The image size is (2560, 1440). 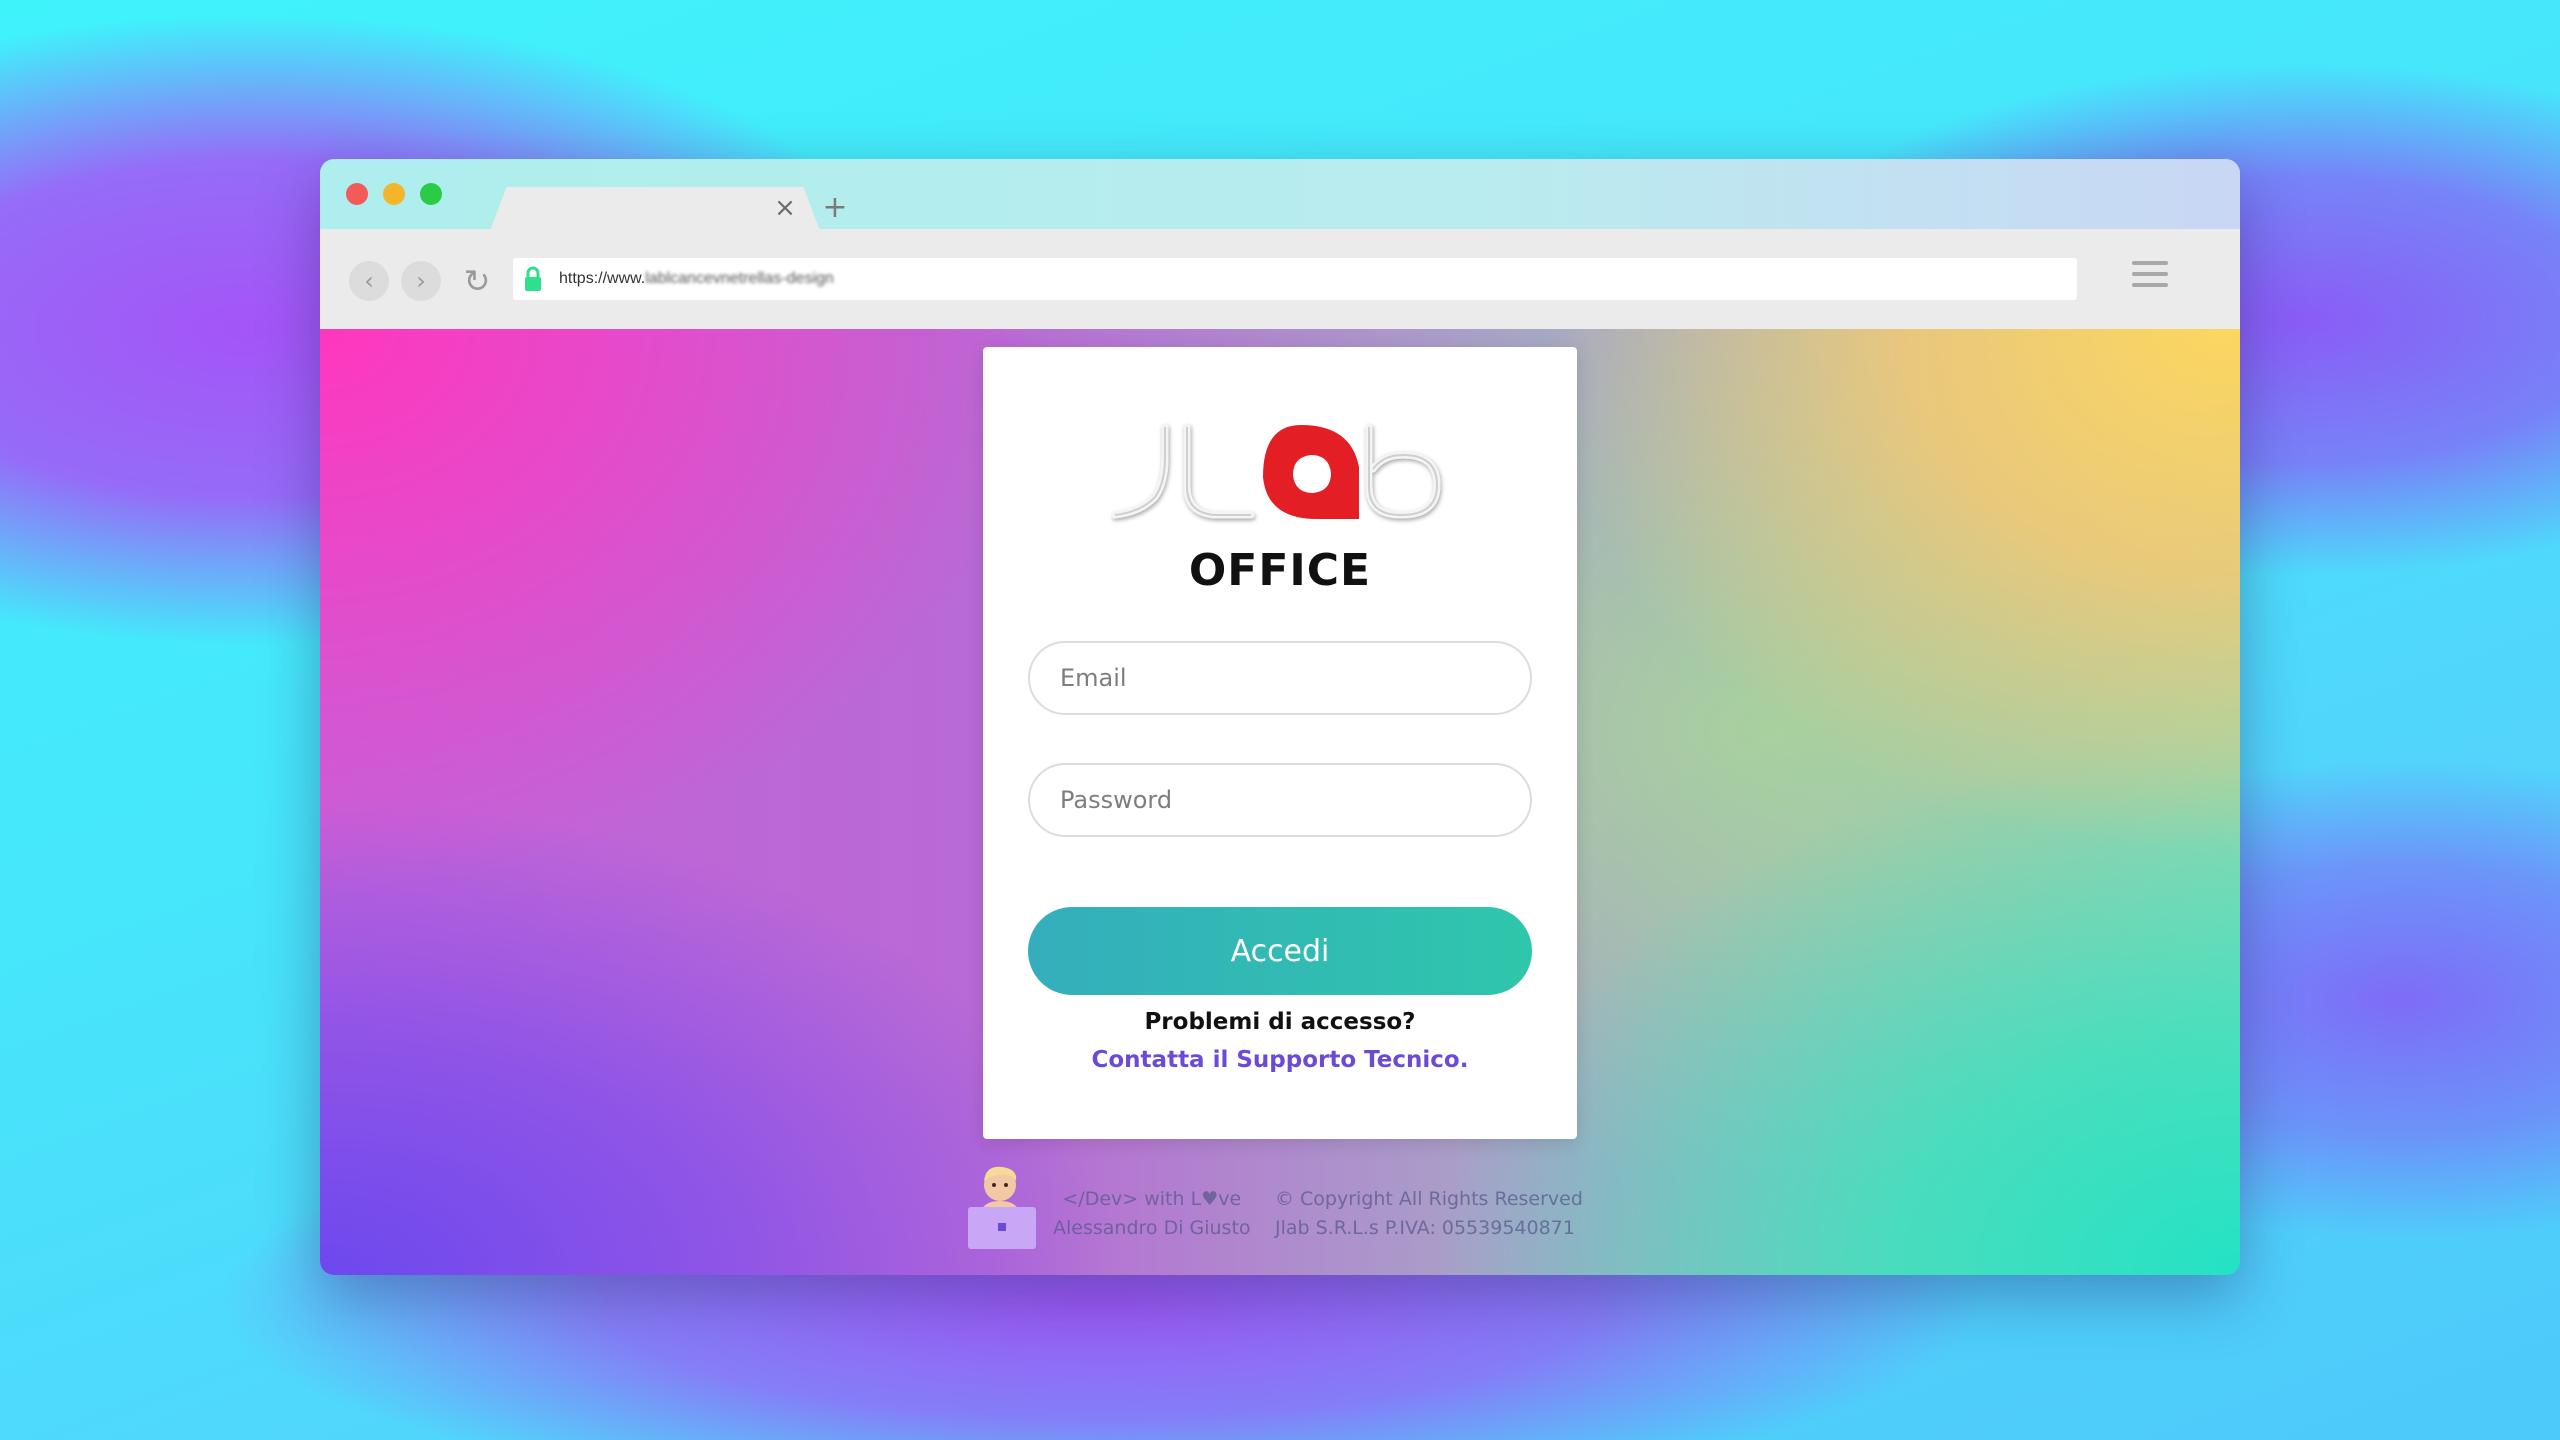 What do you see at coordinates (1152, 1214) in the screenshot?
I see `developer-credit: </Dev> with L♥ve Alessandro Di Giusto` at bounding box center [1152, 1214].